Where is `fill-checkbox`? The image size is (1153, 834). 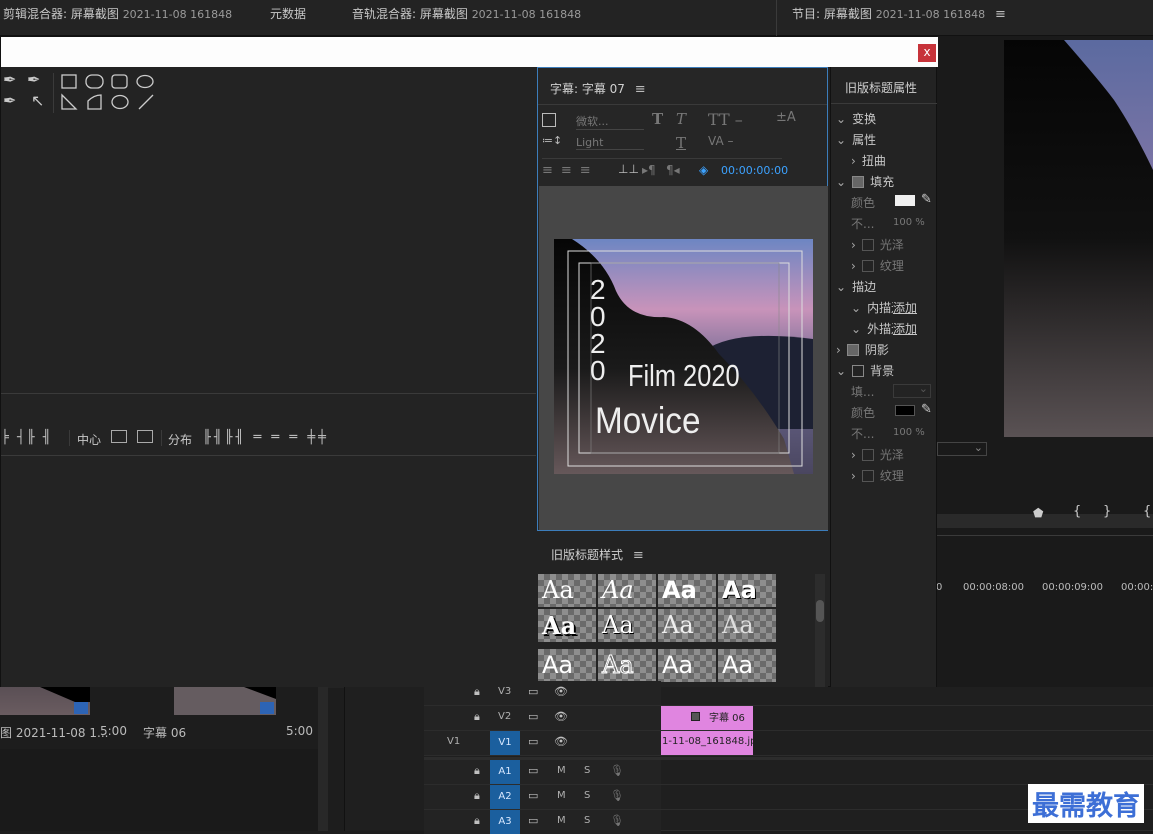
fill-checkbox is located at coordinates (858, 182).